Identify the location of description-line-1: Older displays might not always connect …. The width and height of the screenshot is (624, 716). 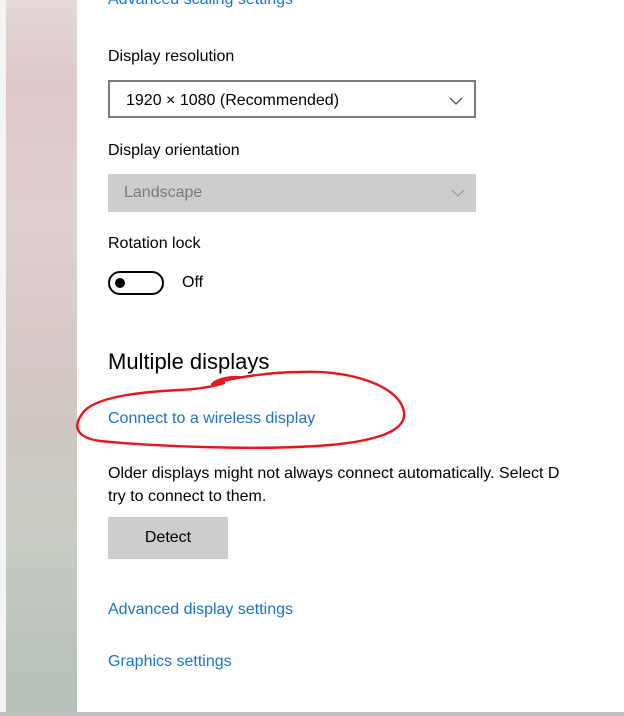
(334, 473).